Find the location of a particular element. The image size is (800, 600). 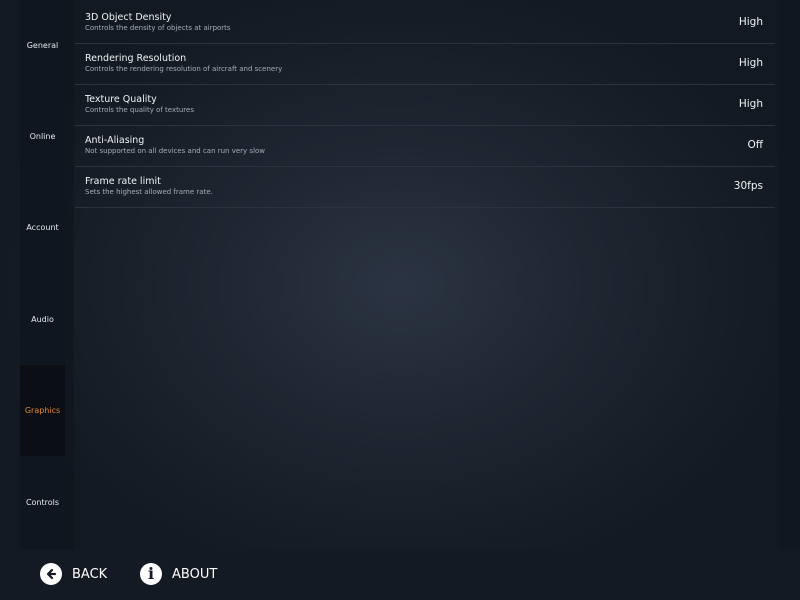

sidebar-item-label: Account is located at coordinates (42, 227).